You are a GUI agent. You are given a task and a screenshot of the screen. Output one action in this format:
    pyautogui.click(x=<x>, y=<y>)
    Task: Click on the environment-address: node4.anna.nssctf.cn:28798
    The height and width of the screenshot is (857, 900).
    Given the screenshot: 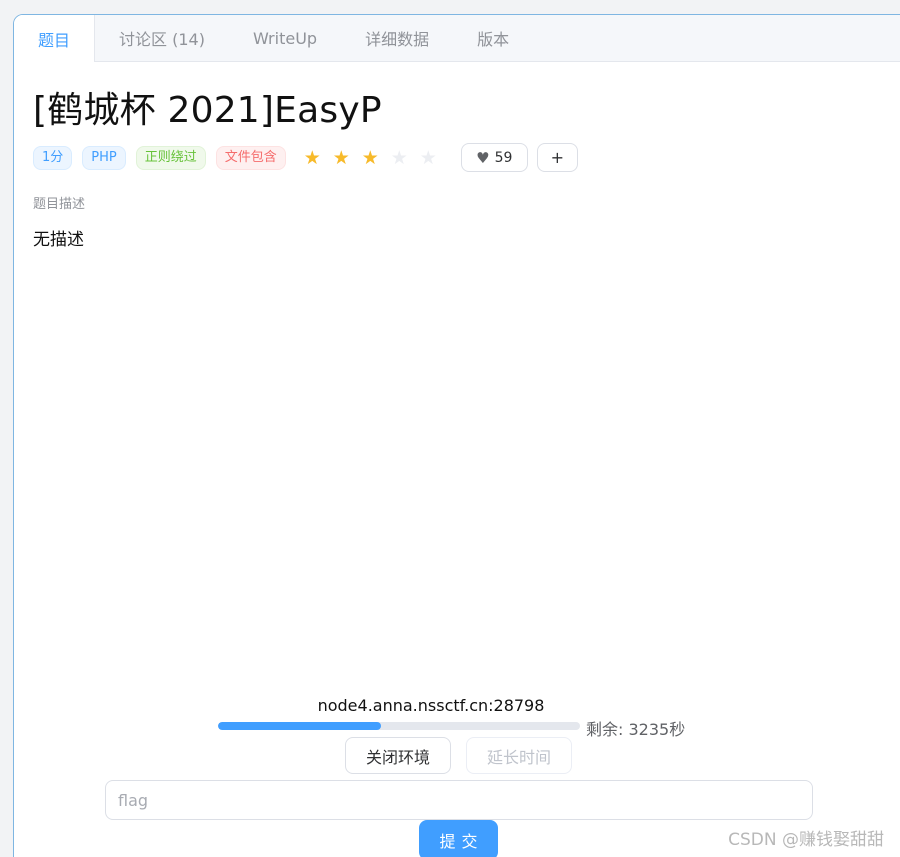 What is the action you would take?
    pyautogui.click(x=431, y=705)
    